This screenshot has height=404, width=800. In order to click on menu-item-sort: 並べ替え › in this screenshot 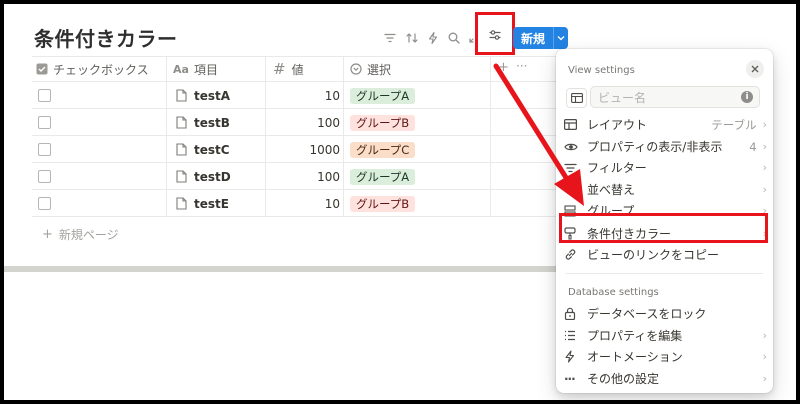, I will do `click(665, 189)`.